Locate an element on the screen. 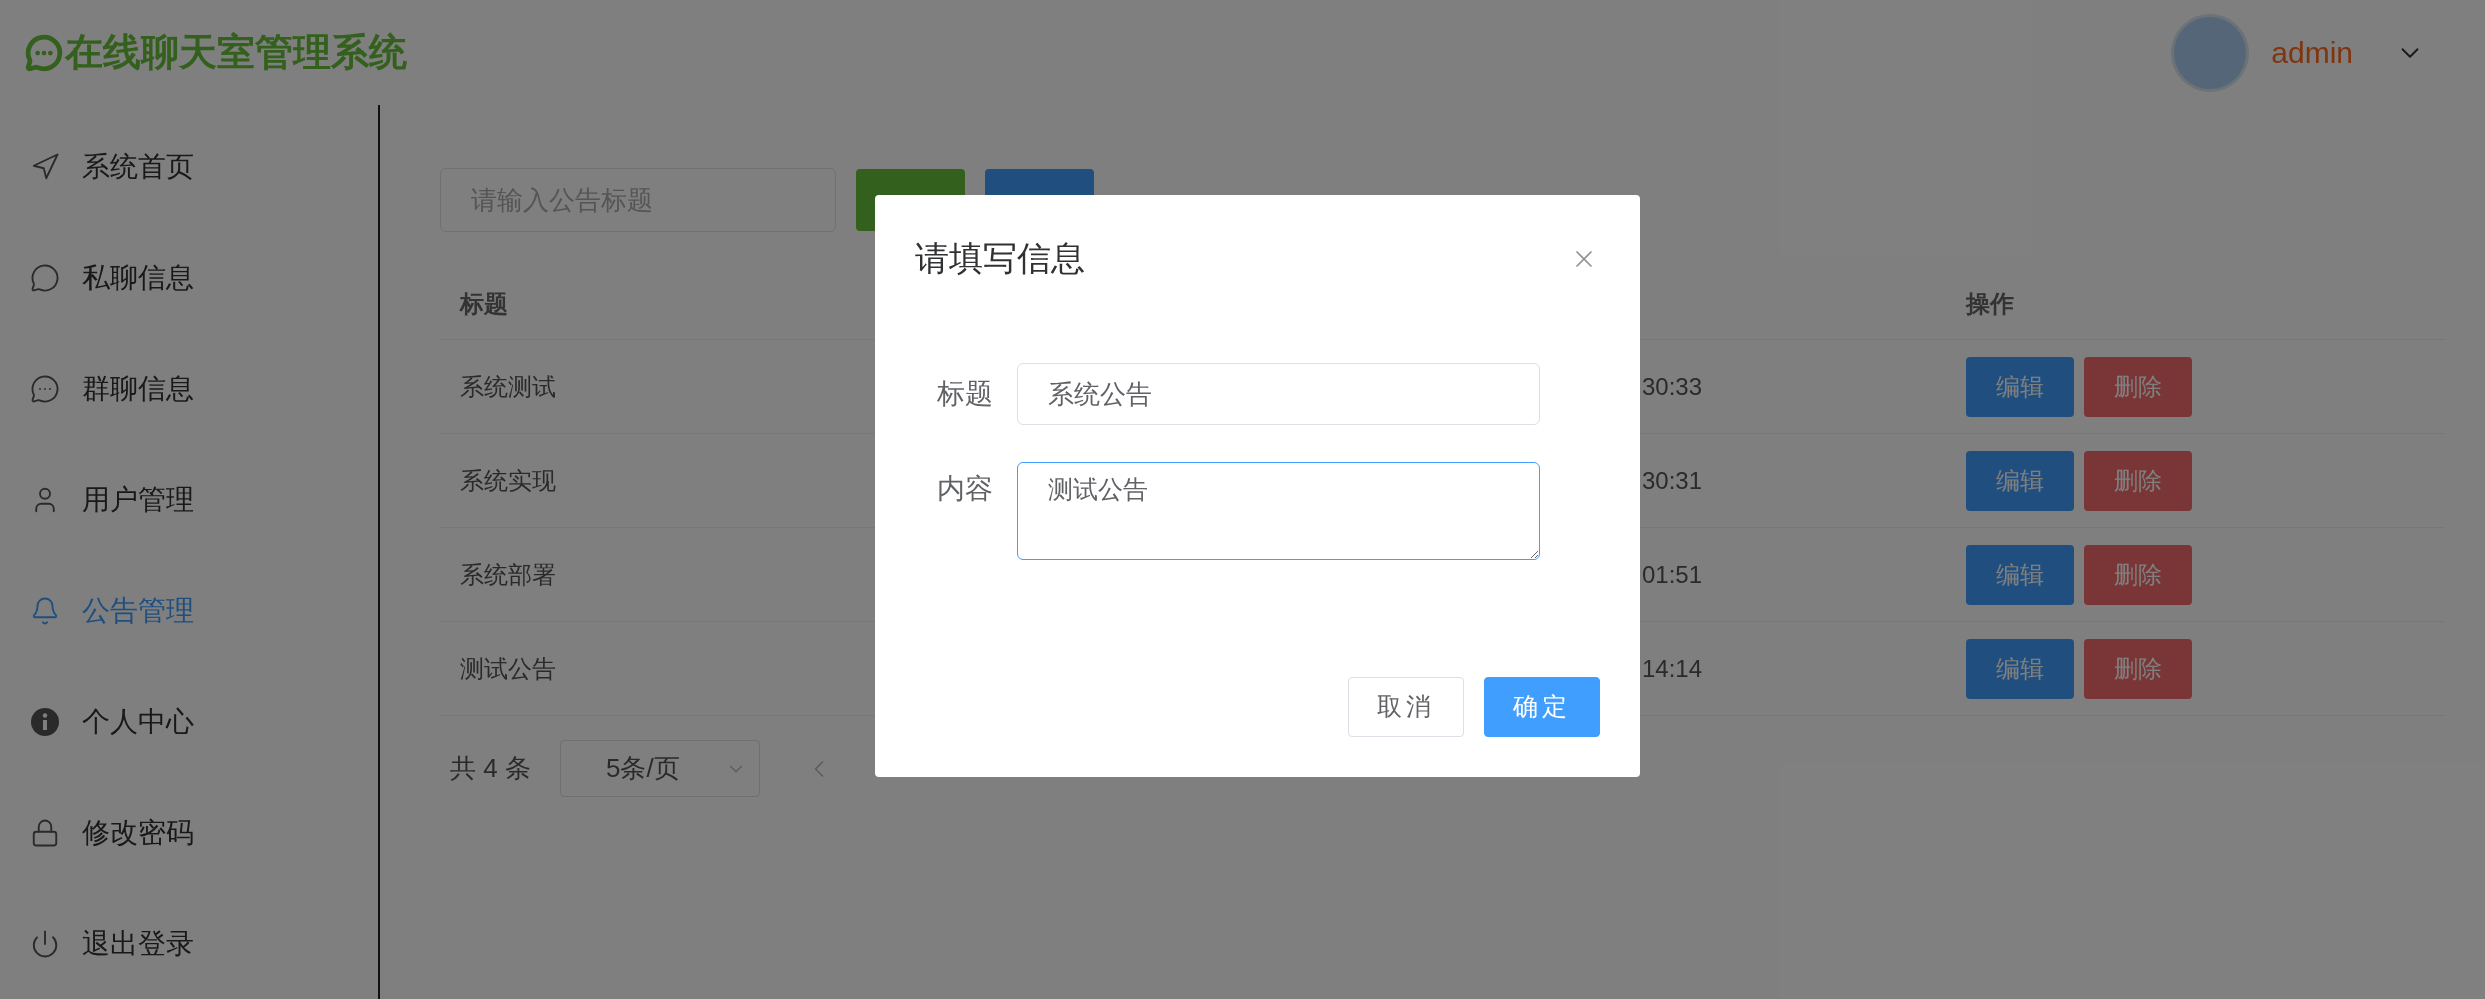  sidebar-item: 用户管理 is located at coordinates (189, 499).